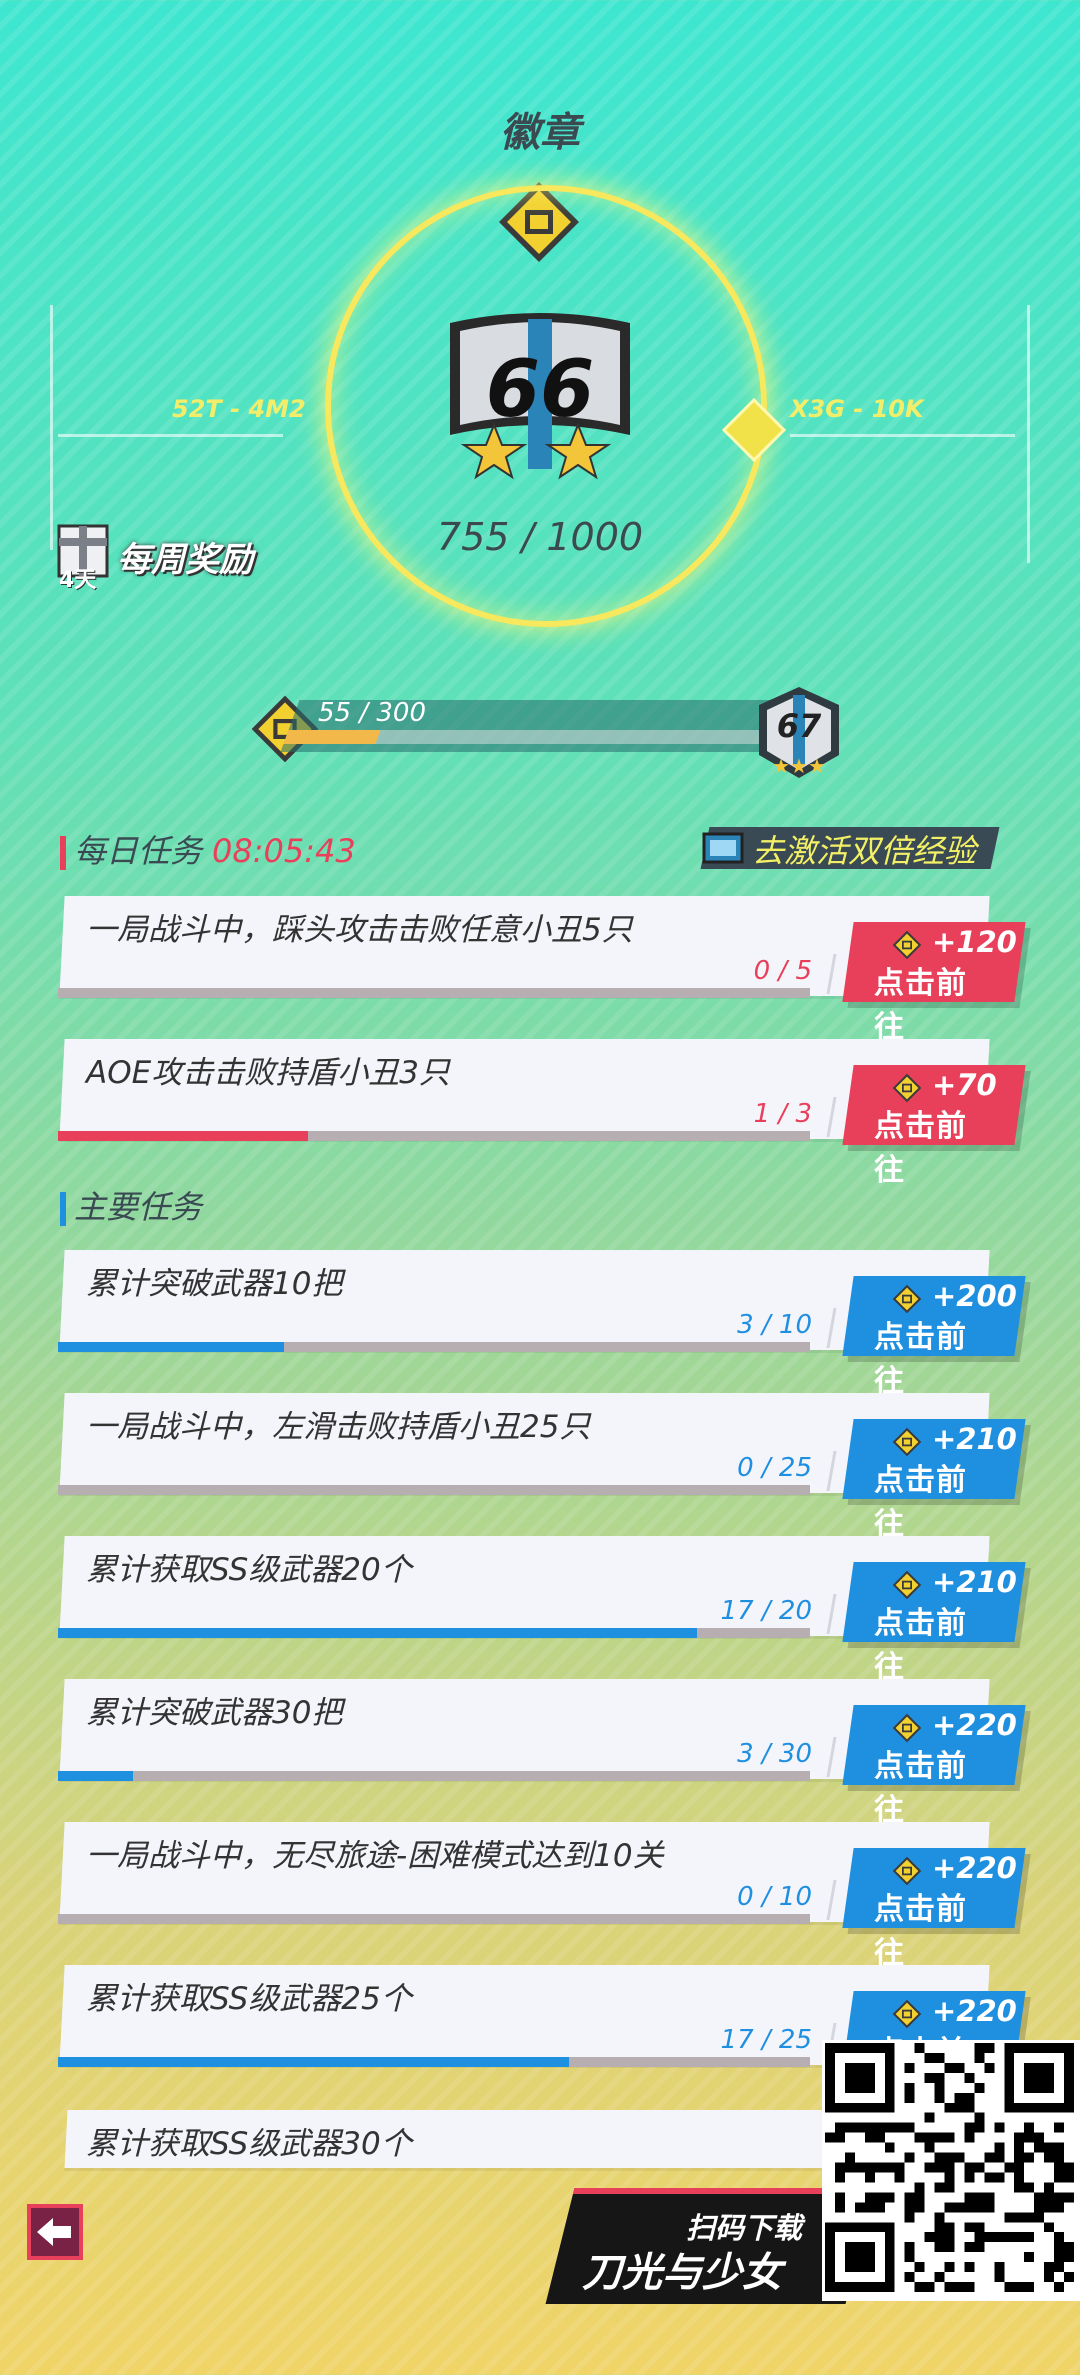 The height and width of the screenshot is (2375, 1080). What do you see at coordinates (170, 435) in the screenshot?
I see `left-range-line` at bounding box center [170, 435].